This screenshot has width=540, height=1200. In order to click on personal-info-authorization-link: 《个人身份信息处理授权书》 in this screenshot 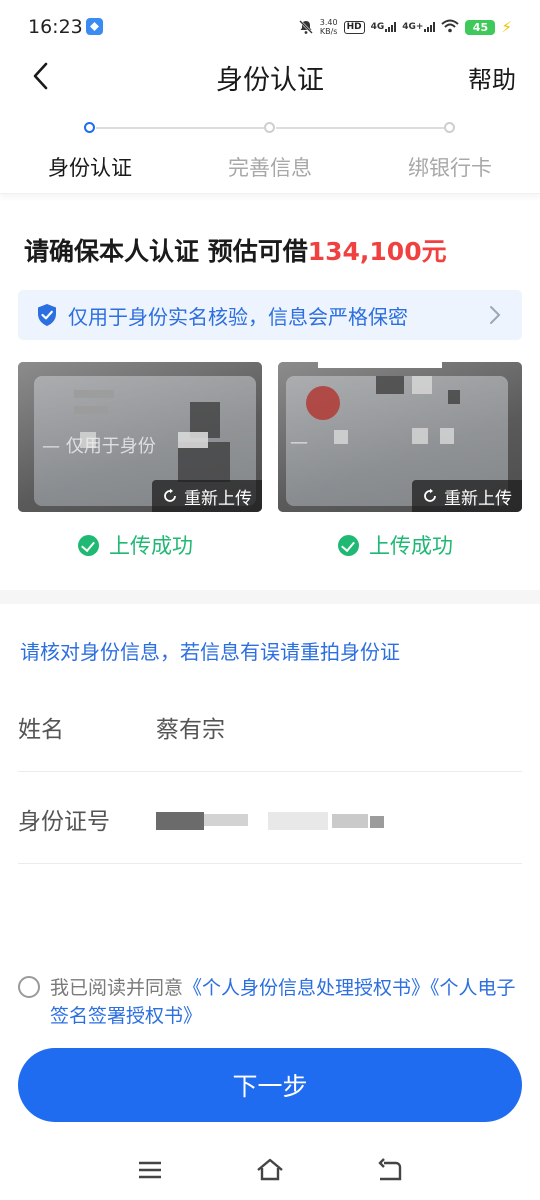, I will do `click(306, 988)`.